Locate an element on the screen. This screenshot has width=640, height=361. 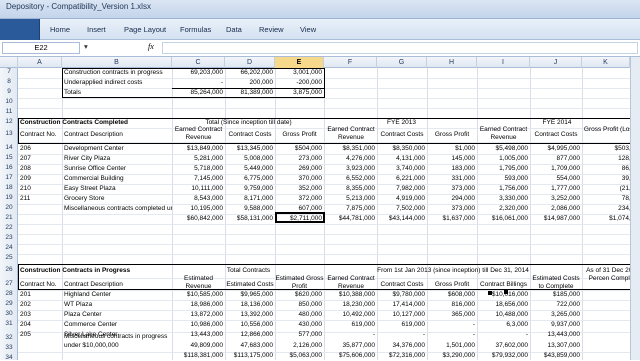
amount-cell: 3,265,000 is located at coordinates (555, 315).